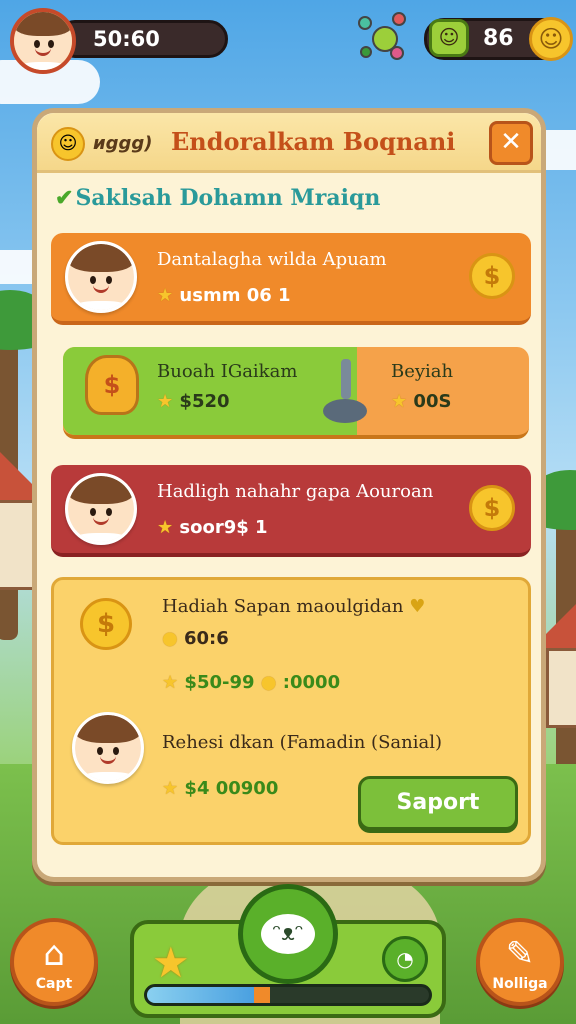  What do you see at coordinates (112, 385) in the screenshot?
I see `money-bag-icon: $` at bounding box center [112, 385].